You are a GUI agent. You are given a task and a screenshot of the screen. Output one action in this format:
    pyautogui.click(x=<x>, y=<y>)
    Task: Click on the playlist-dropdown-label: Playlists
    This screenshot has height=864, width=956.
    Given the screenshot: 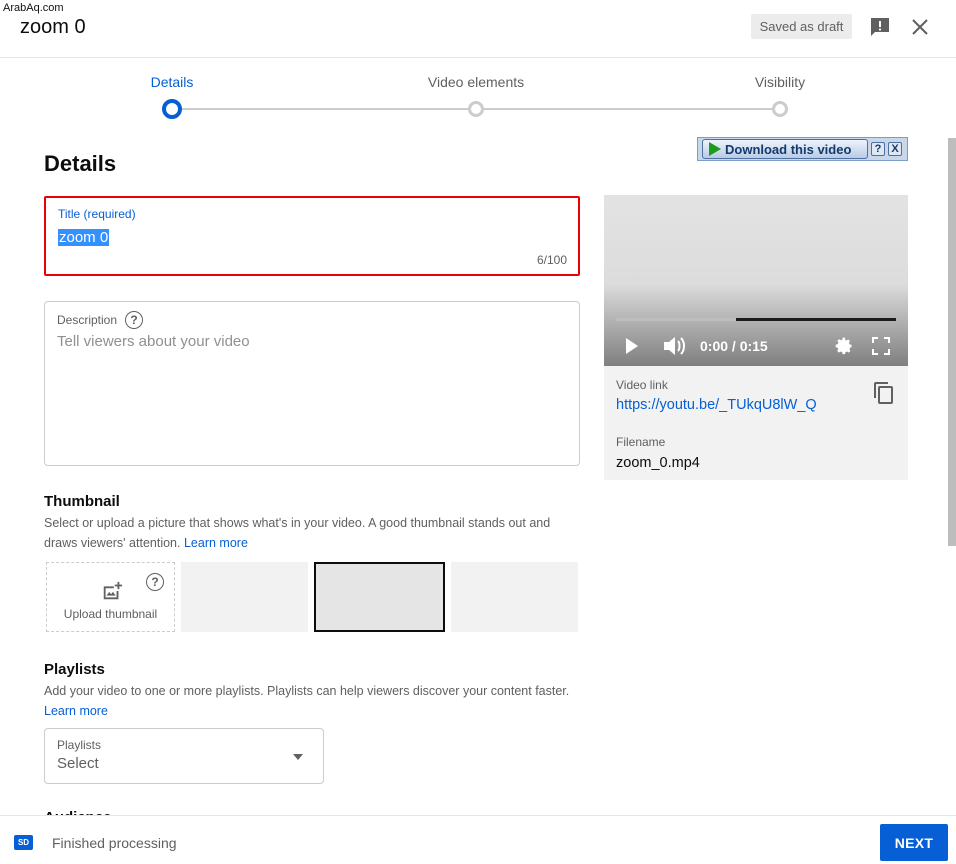 What is the action you would take?
    pyautogui.click(x=79, y=745)
    